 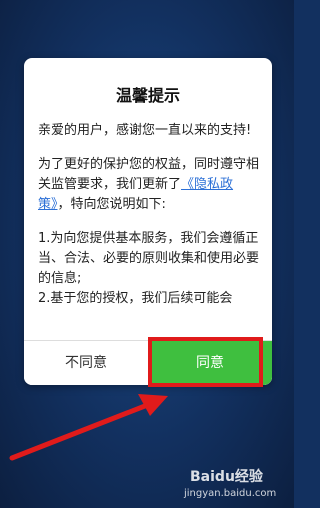 What do you see at coordinates (88, 427) in the screenshot?
I see `red-arrow-icon` at bounding box center [88, 427].